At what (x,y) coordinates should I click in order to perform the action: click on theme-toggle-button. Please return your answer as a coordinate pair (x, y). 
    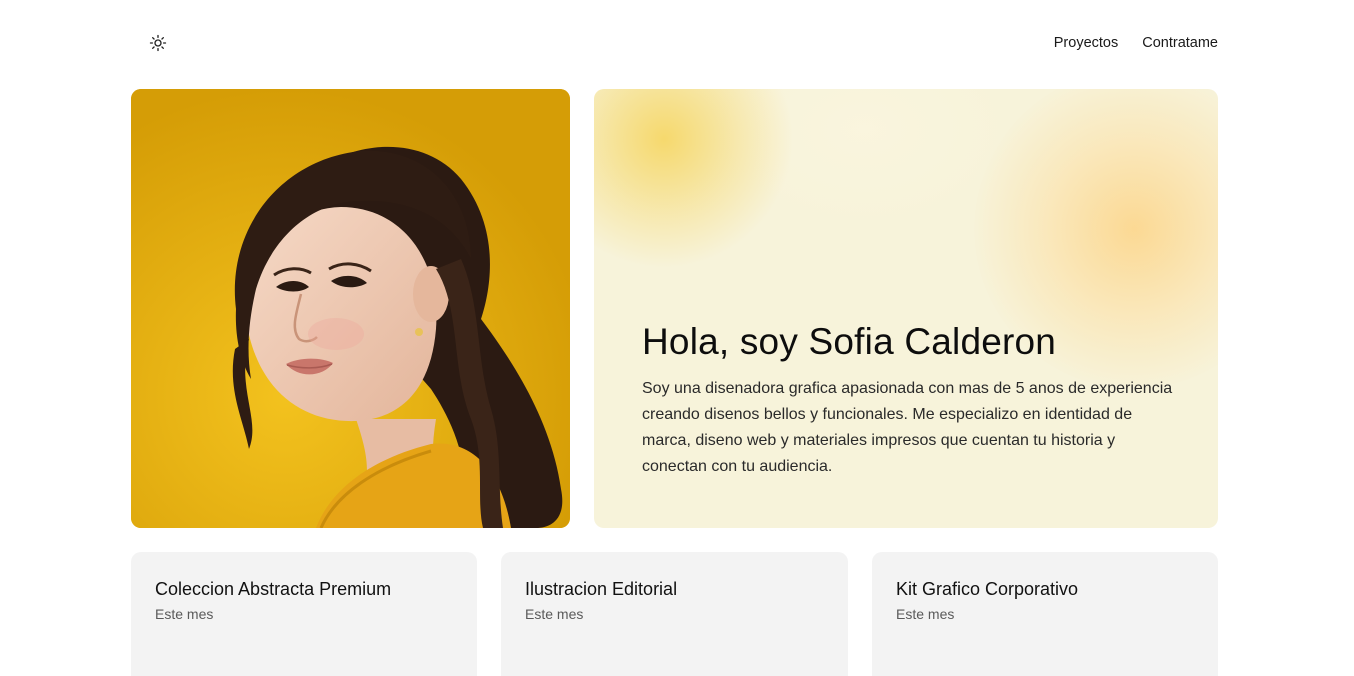
    Looking at the image, I should click on (158, 43).